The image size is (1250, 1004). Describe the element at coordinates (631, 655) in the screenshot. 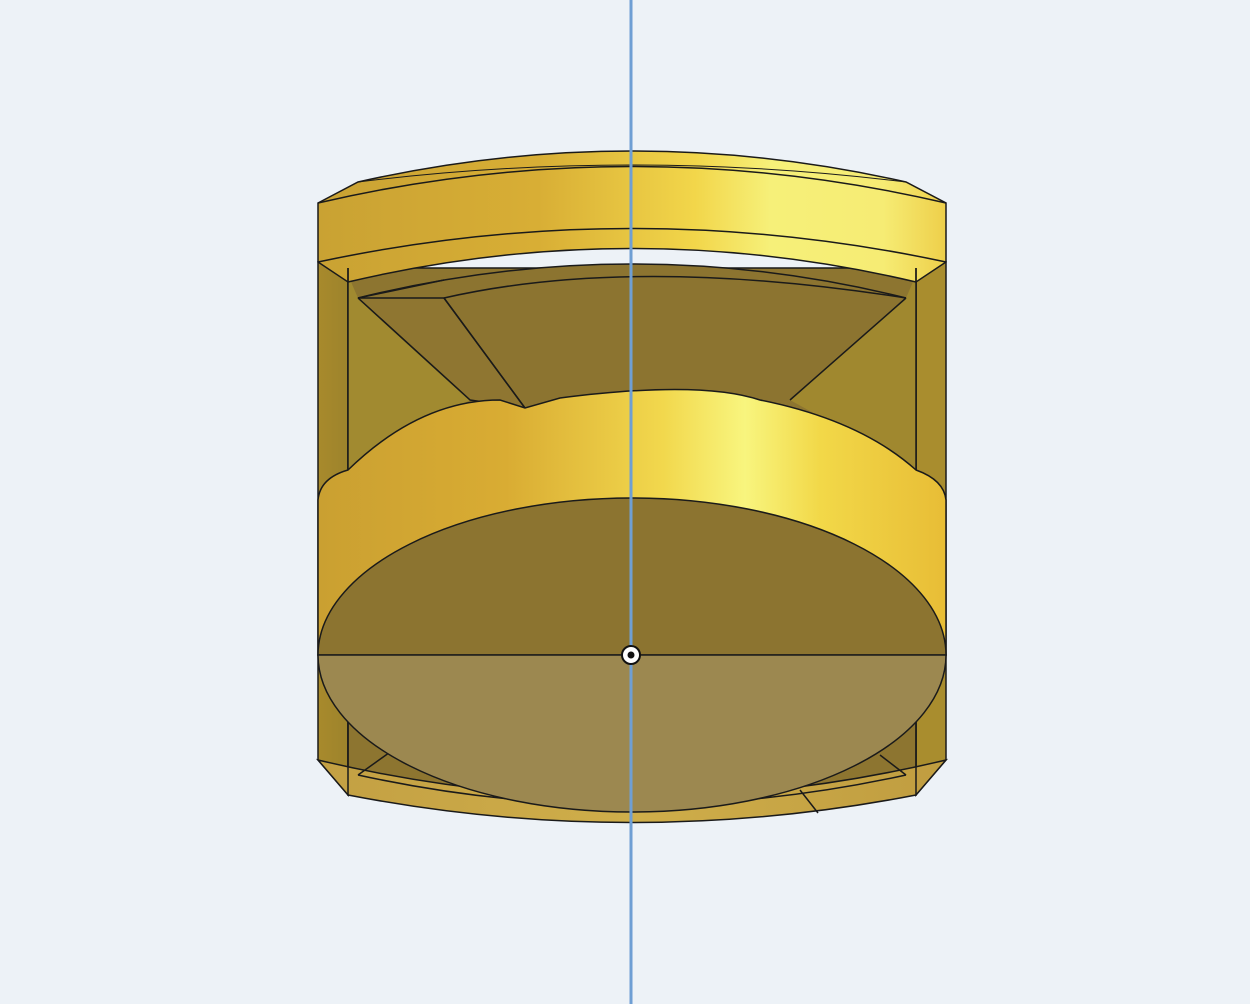

I see `origin-point-icon` at that location.